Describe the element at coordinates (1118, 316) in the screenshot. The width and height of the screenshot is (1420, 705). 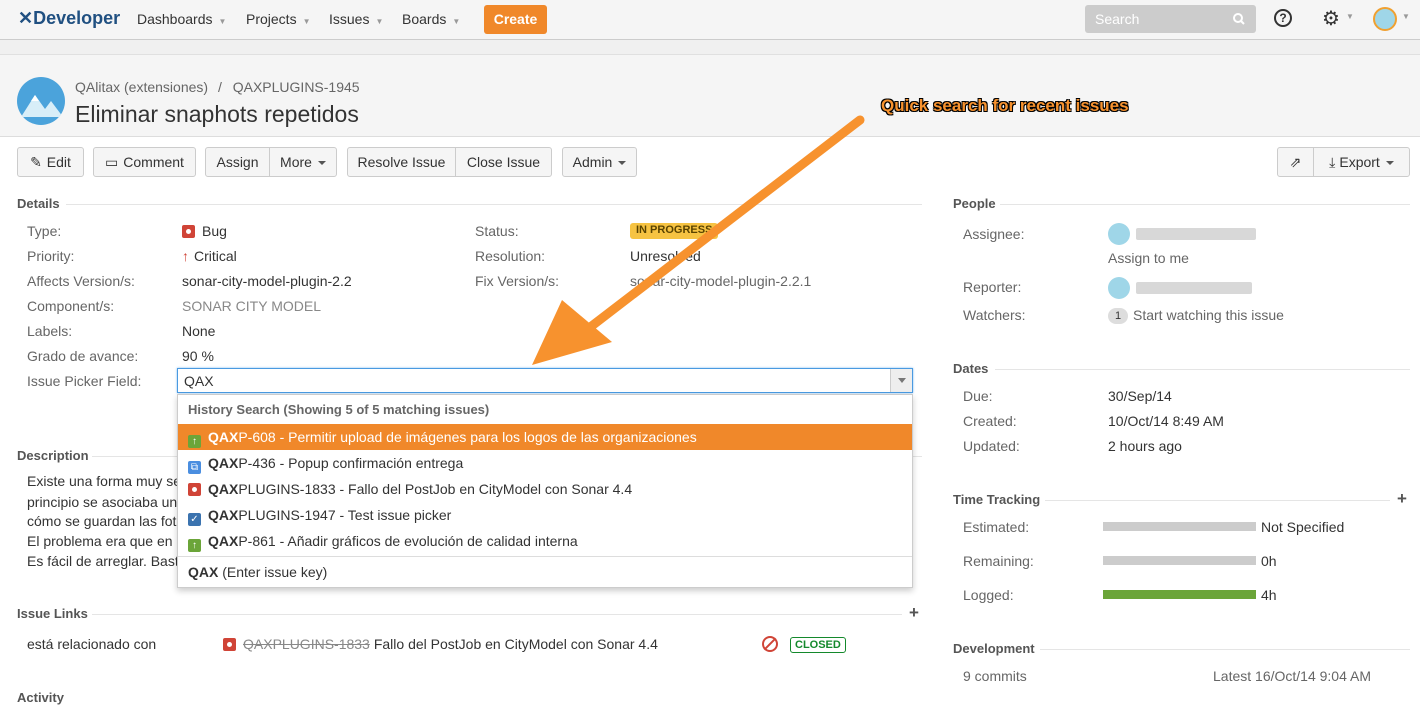
I see `watchers-count-badge: 1` at that location.